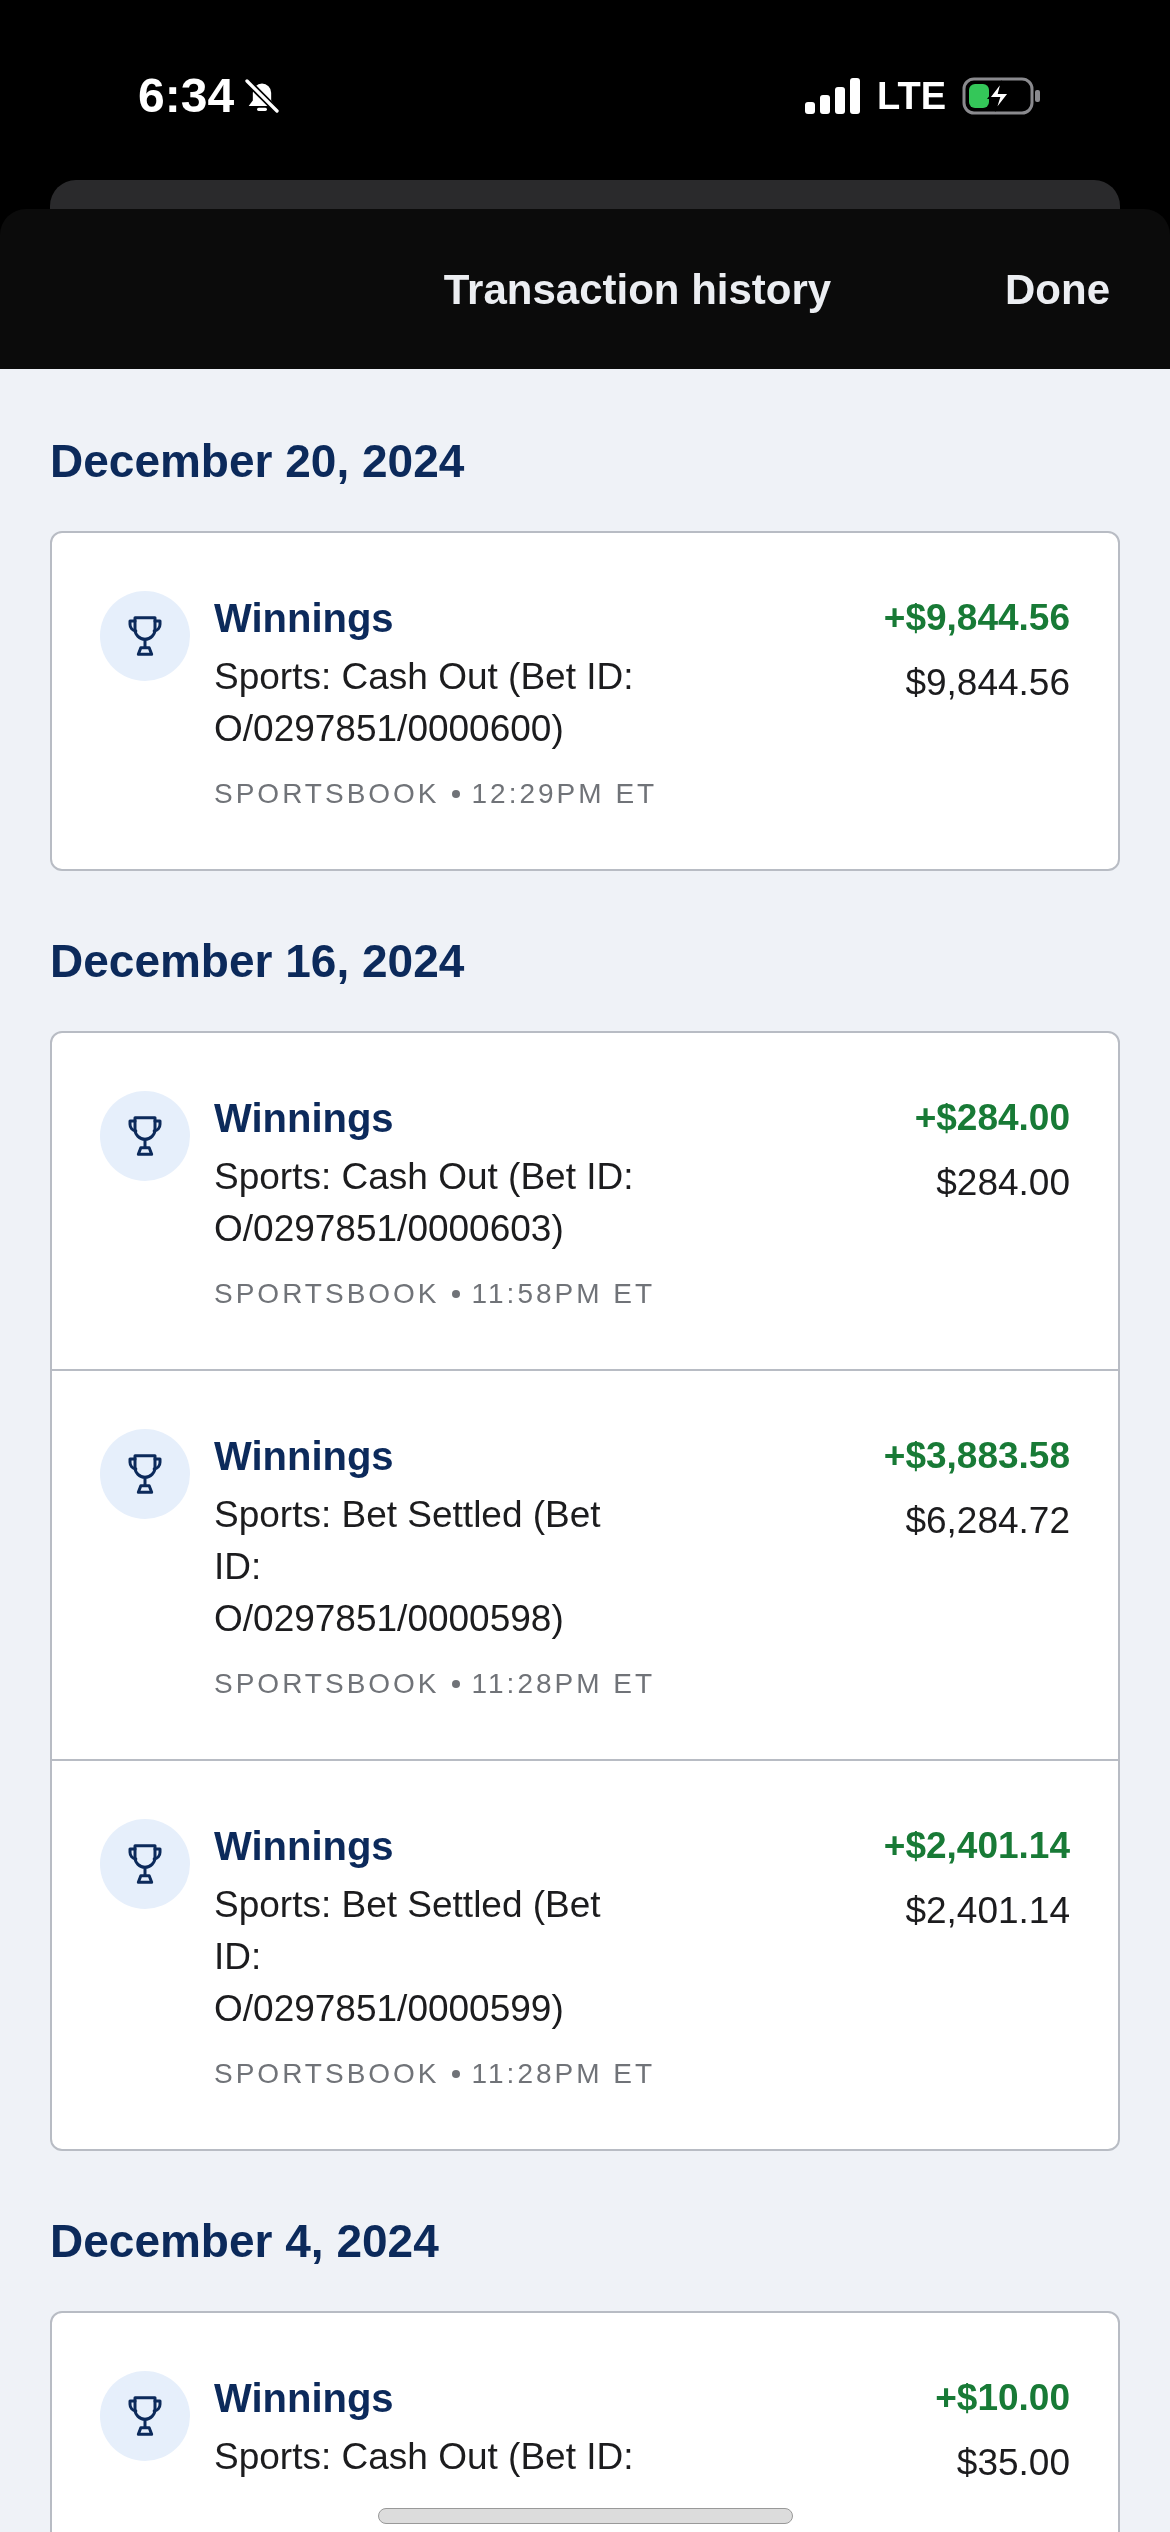  I want to click on status-time: 6:34, so click(186, 96).